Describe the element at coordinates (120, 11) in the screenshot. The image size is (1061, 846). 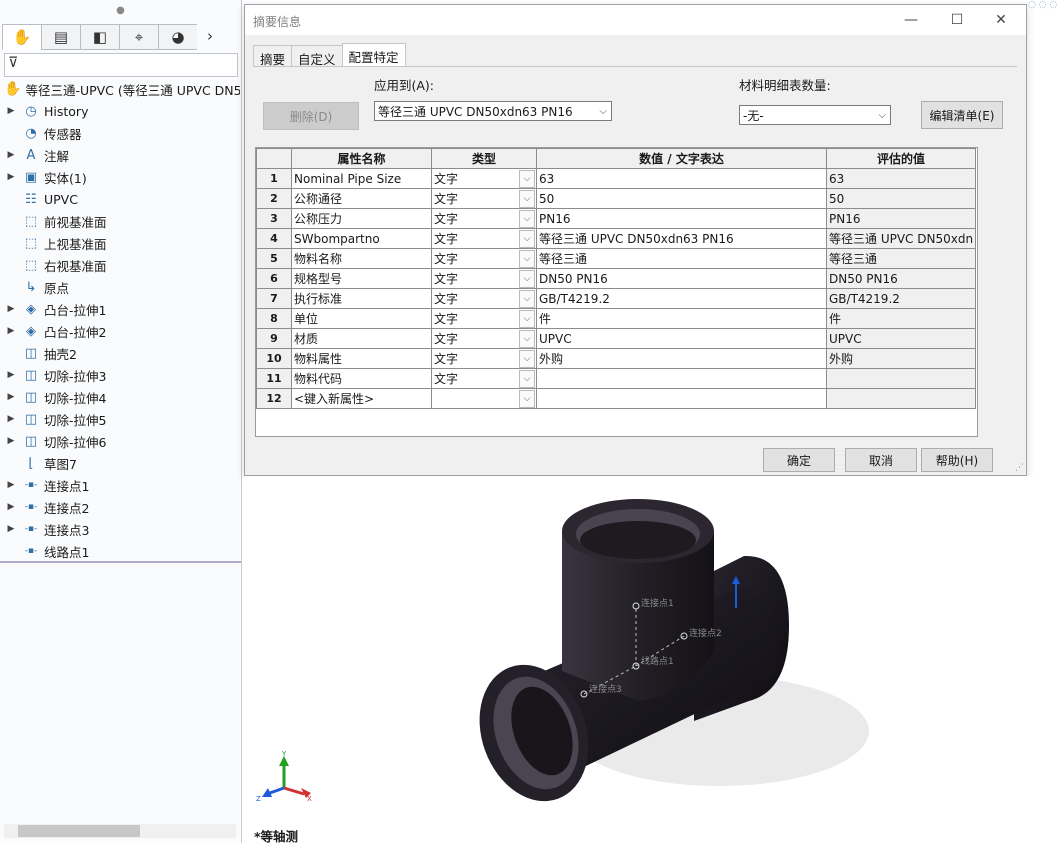
I see `panel-grip: ●` at that location.